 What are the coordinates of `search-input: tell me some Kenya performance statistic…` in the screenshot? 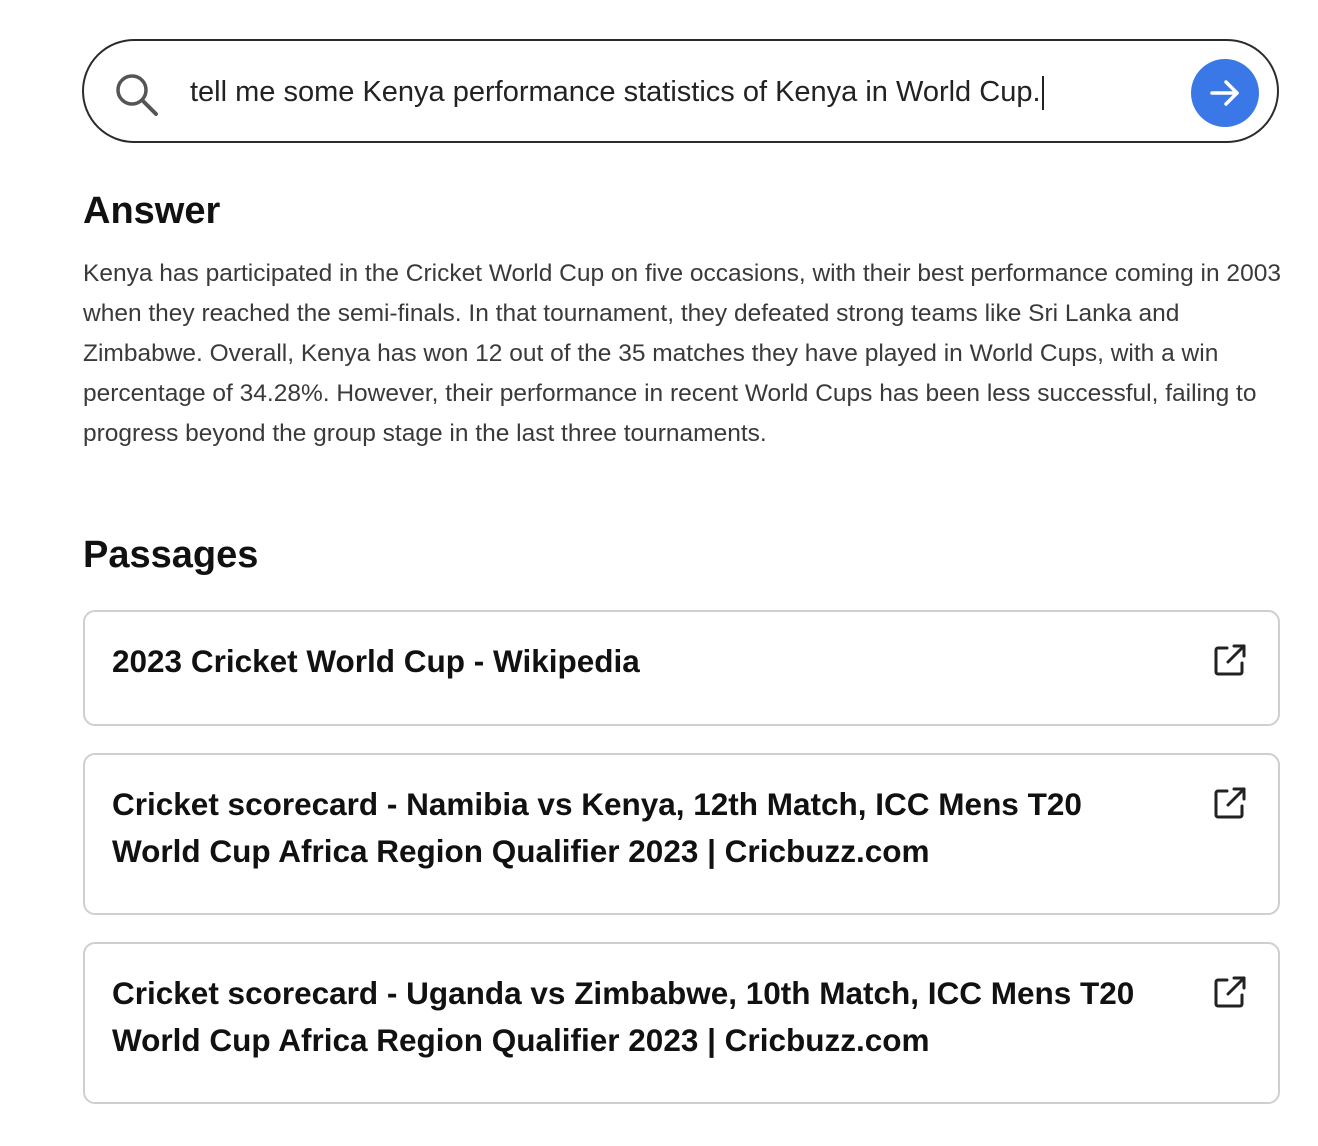 It's located at (685, 92).